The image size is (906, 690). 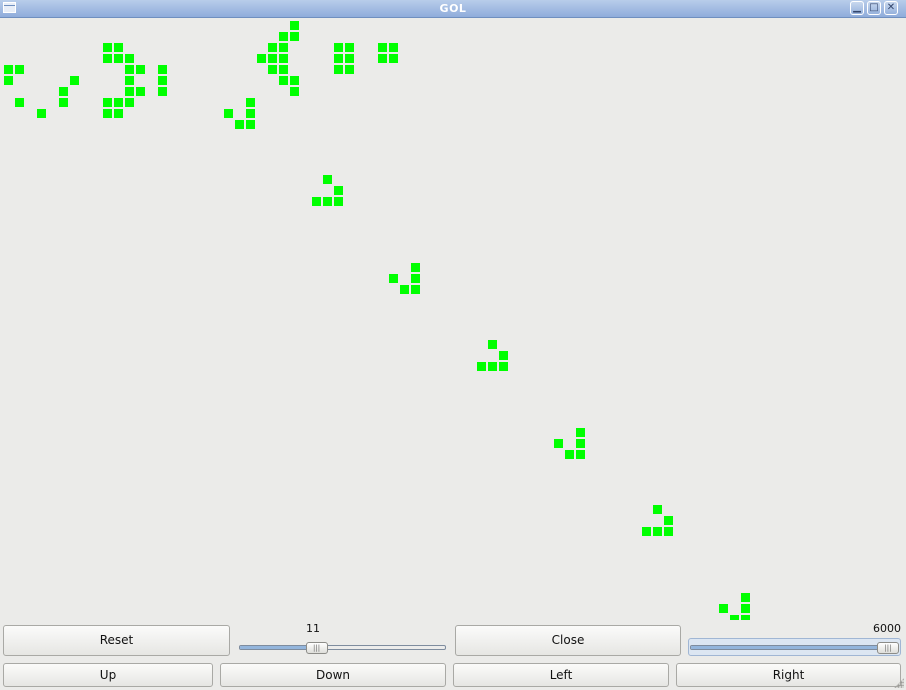 I want to click on left-button: Left, so click(x=561, y=675).